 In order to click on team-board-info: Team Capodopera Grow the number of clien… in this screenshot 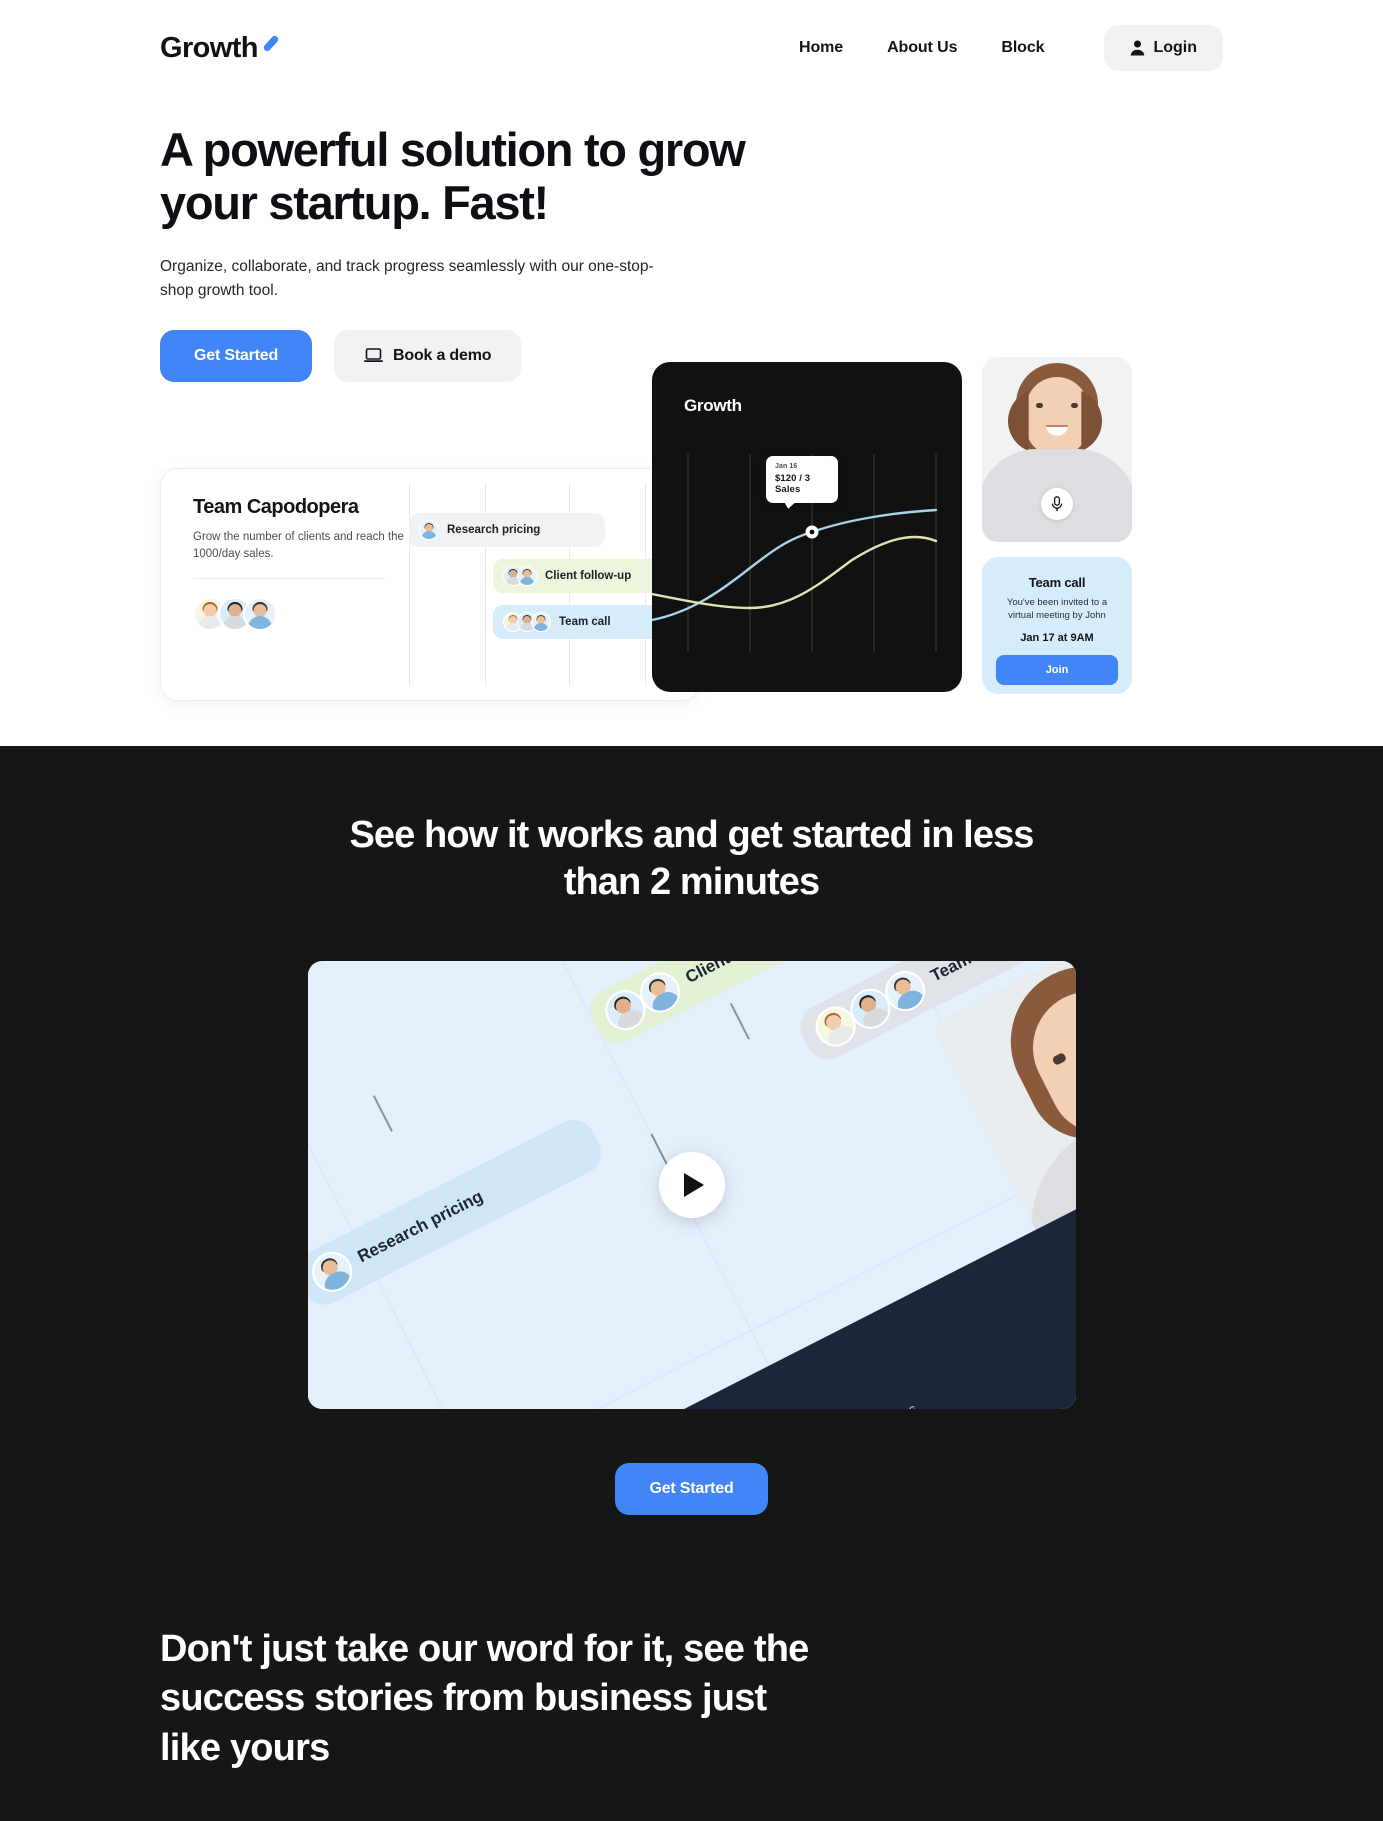, I will do `click(300, 563)`.